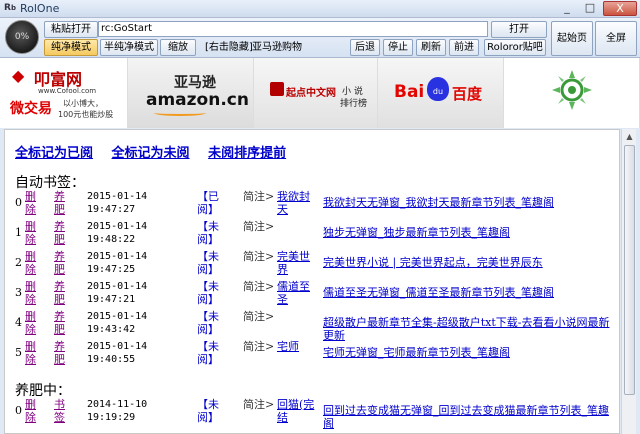  Describe the element at coordinates (616, 38) in the screenshot. I see `fullscreen-button: 全屏` at that location.